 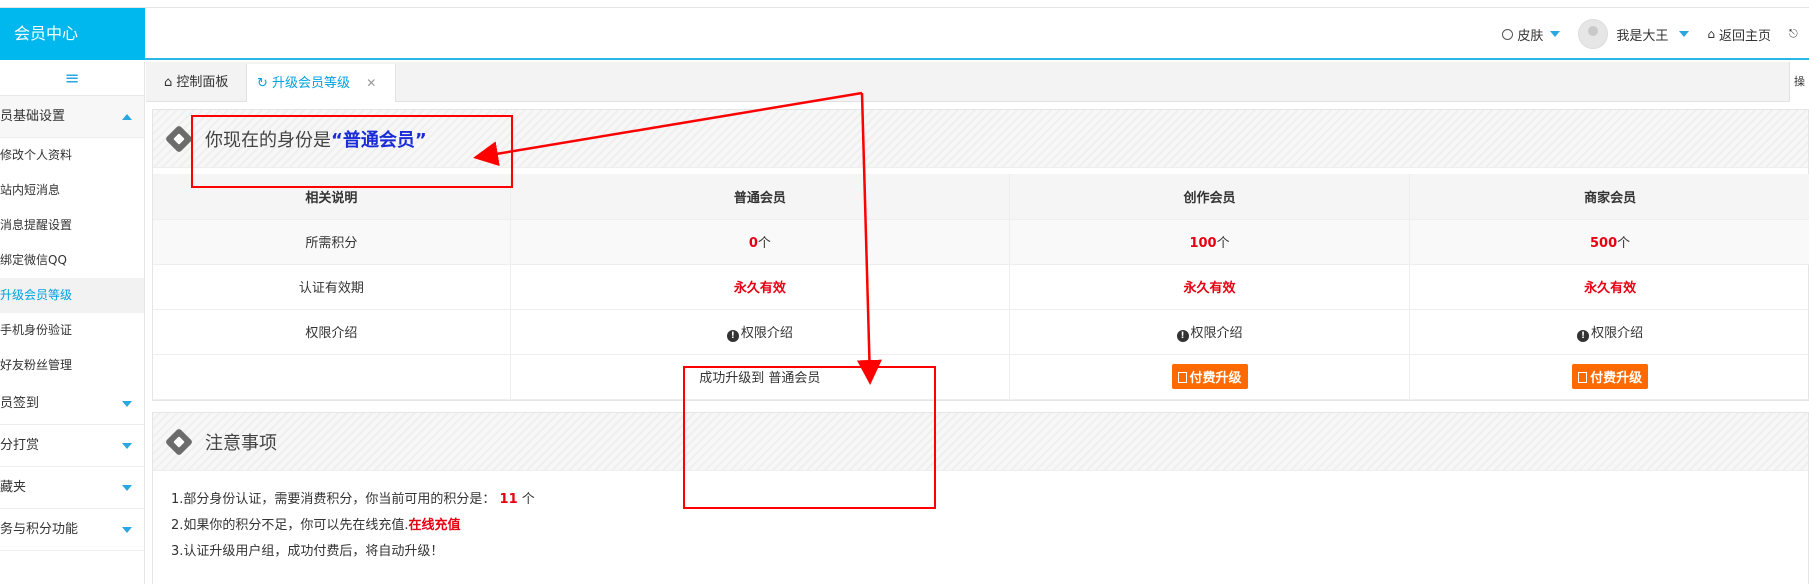 What do you see at coordinates (1203, 243) in the screenshot?
I see `points-value: 100` at bounding box center [1203, 243].